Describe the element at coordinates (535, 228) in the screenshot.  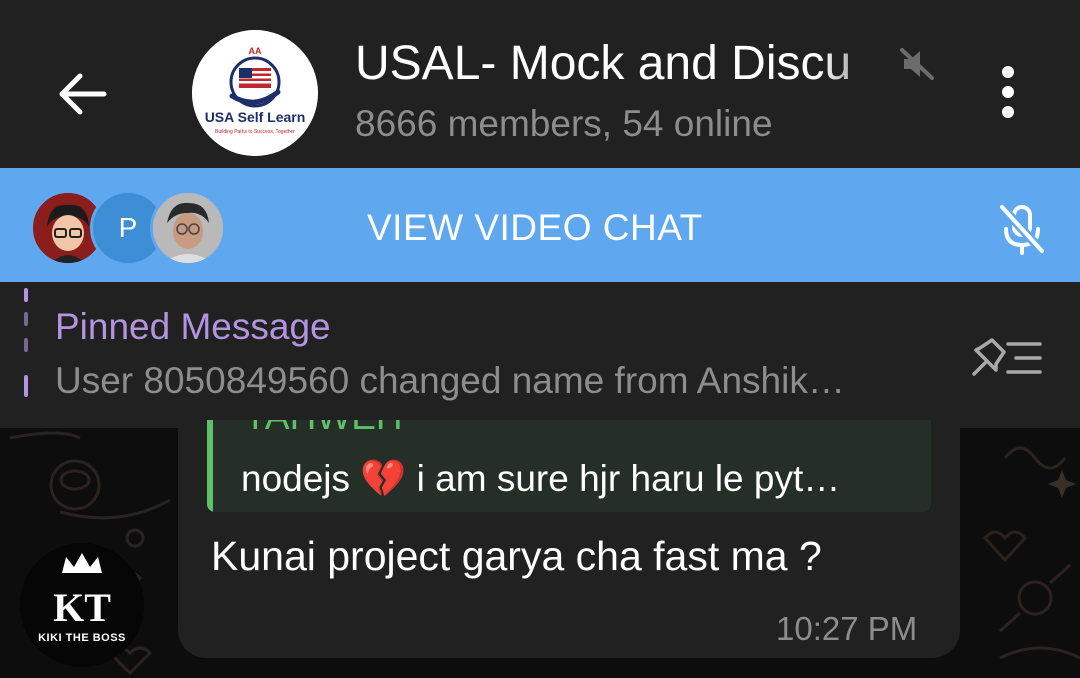
I see `view-video-chat-label: VIEW VIDEO CHAT` at that location.